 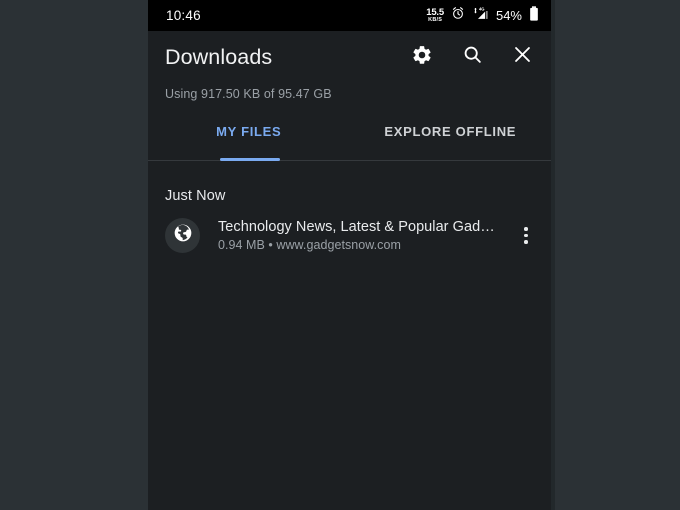 I want to click on globe-icon, so click(x=183, y=235).